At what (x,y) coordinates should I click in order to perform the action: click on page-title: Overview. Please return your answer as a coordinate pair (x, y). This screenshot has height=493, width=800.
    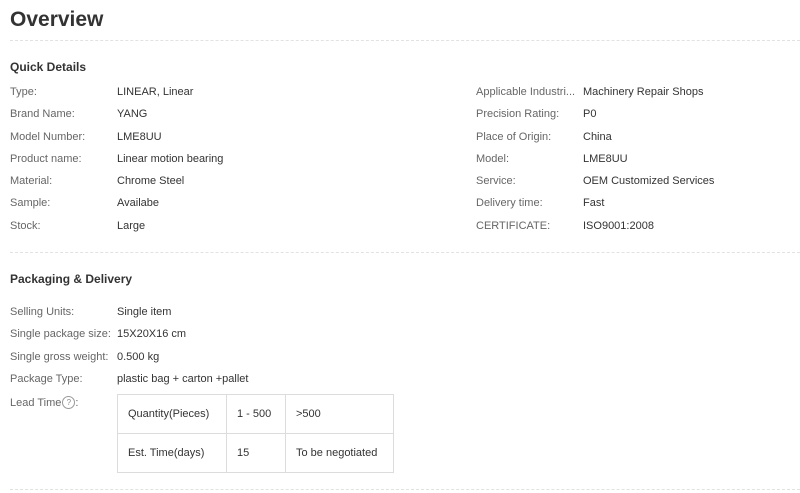
    Looking at the image, I should click on (57, 19).